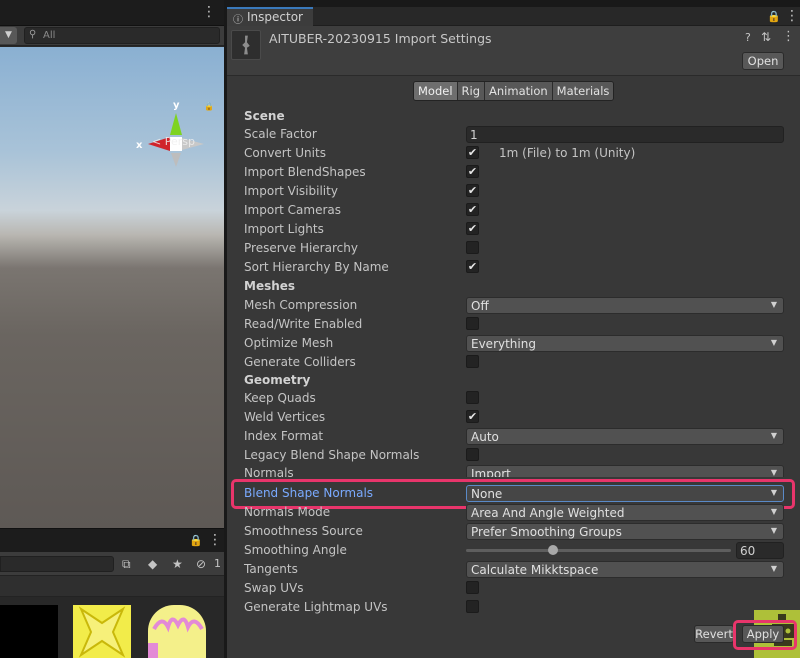 The image size is (800, 658). Describe the element at coordinates (625, 134) in the screenshot. I see `scale-factor-input: 1` at that location.